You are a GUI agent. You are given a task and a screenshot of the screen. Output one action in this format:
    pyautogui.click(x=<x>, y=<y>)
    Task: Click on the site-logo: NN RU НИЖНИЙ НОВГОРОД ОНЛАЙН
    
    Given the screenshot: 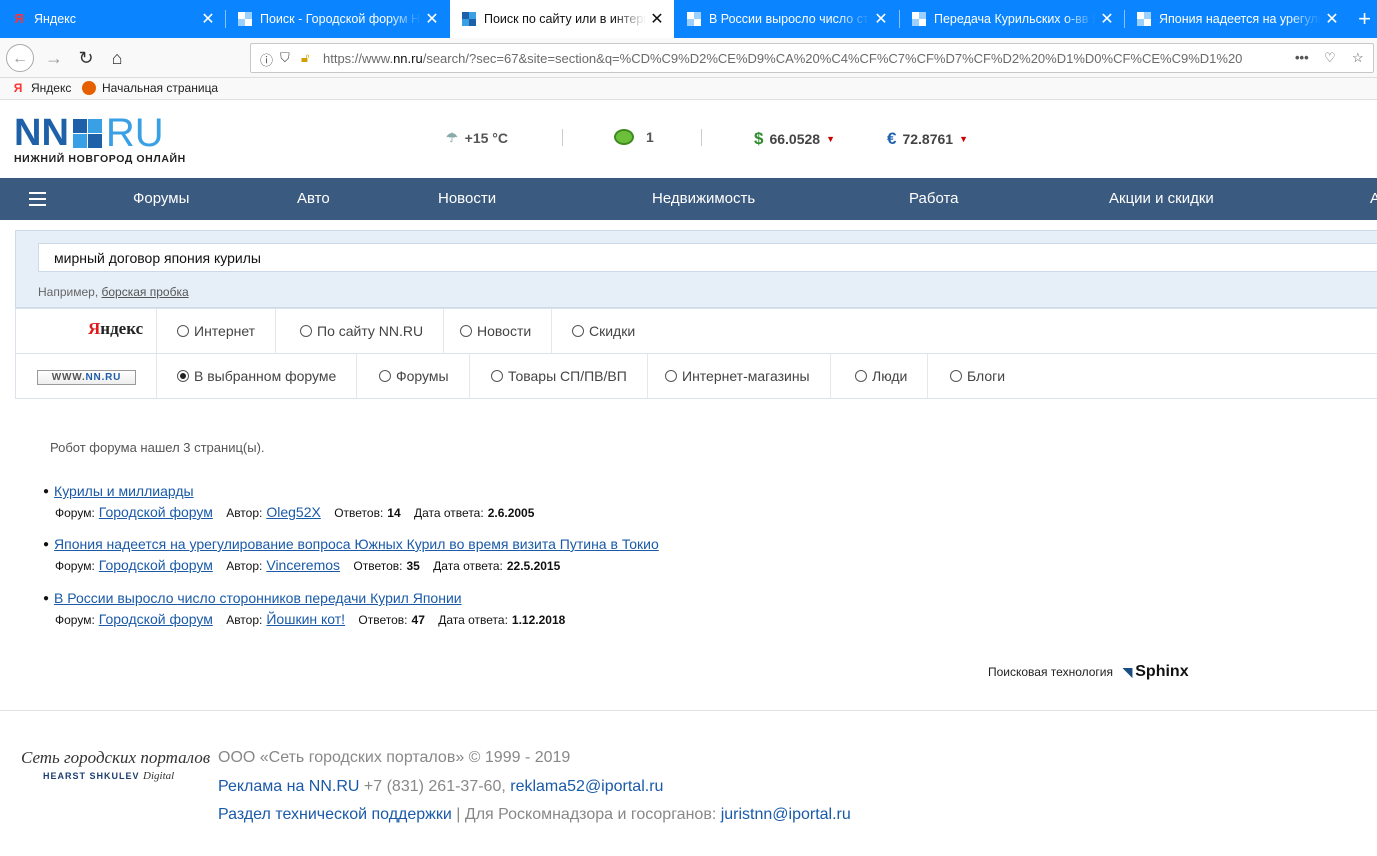 What is the action you would take?
    pyautogui.click(x=100, y=138)
    